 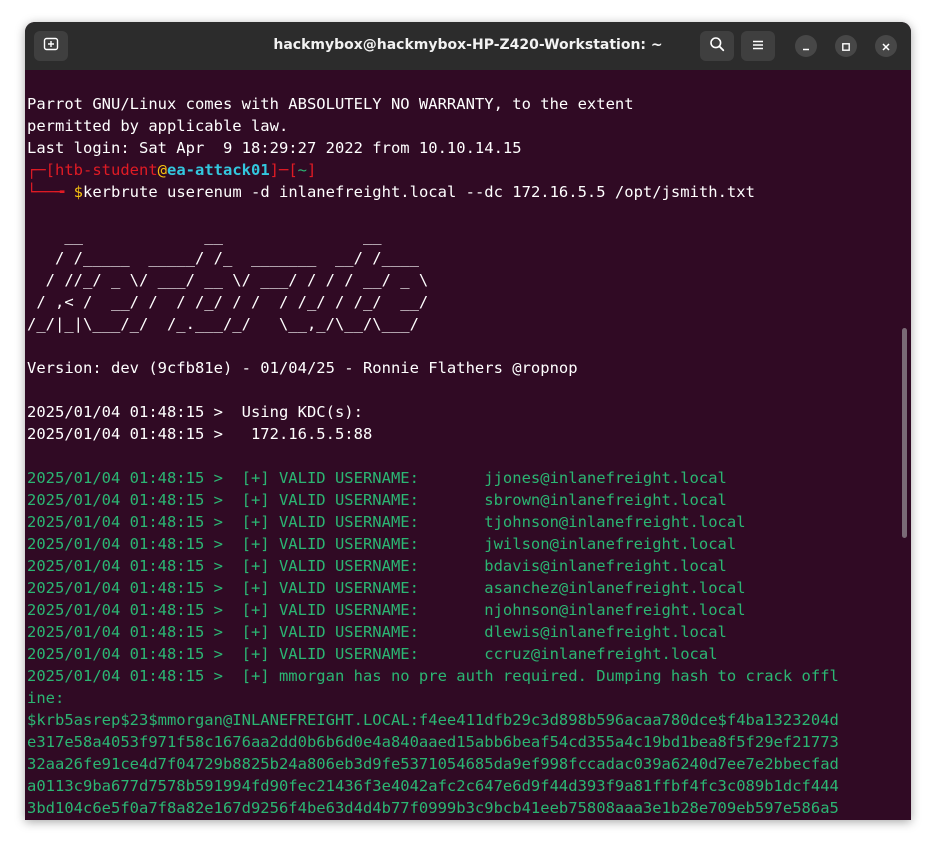 I want to click on prompt-box-top: ┌─[, so click(x=41, y=170).